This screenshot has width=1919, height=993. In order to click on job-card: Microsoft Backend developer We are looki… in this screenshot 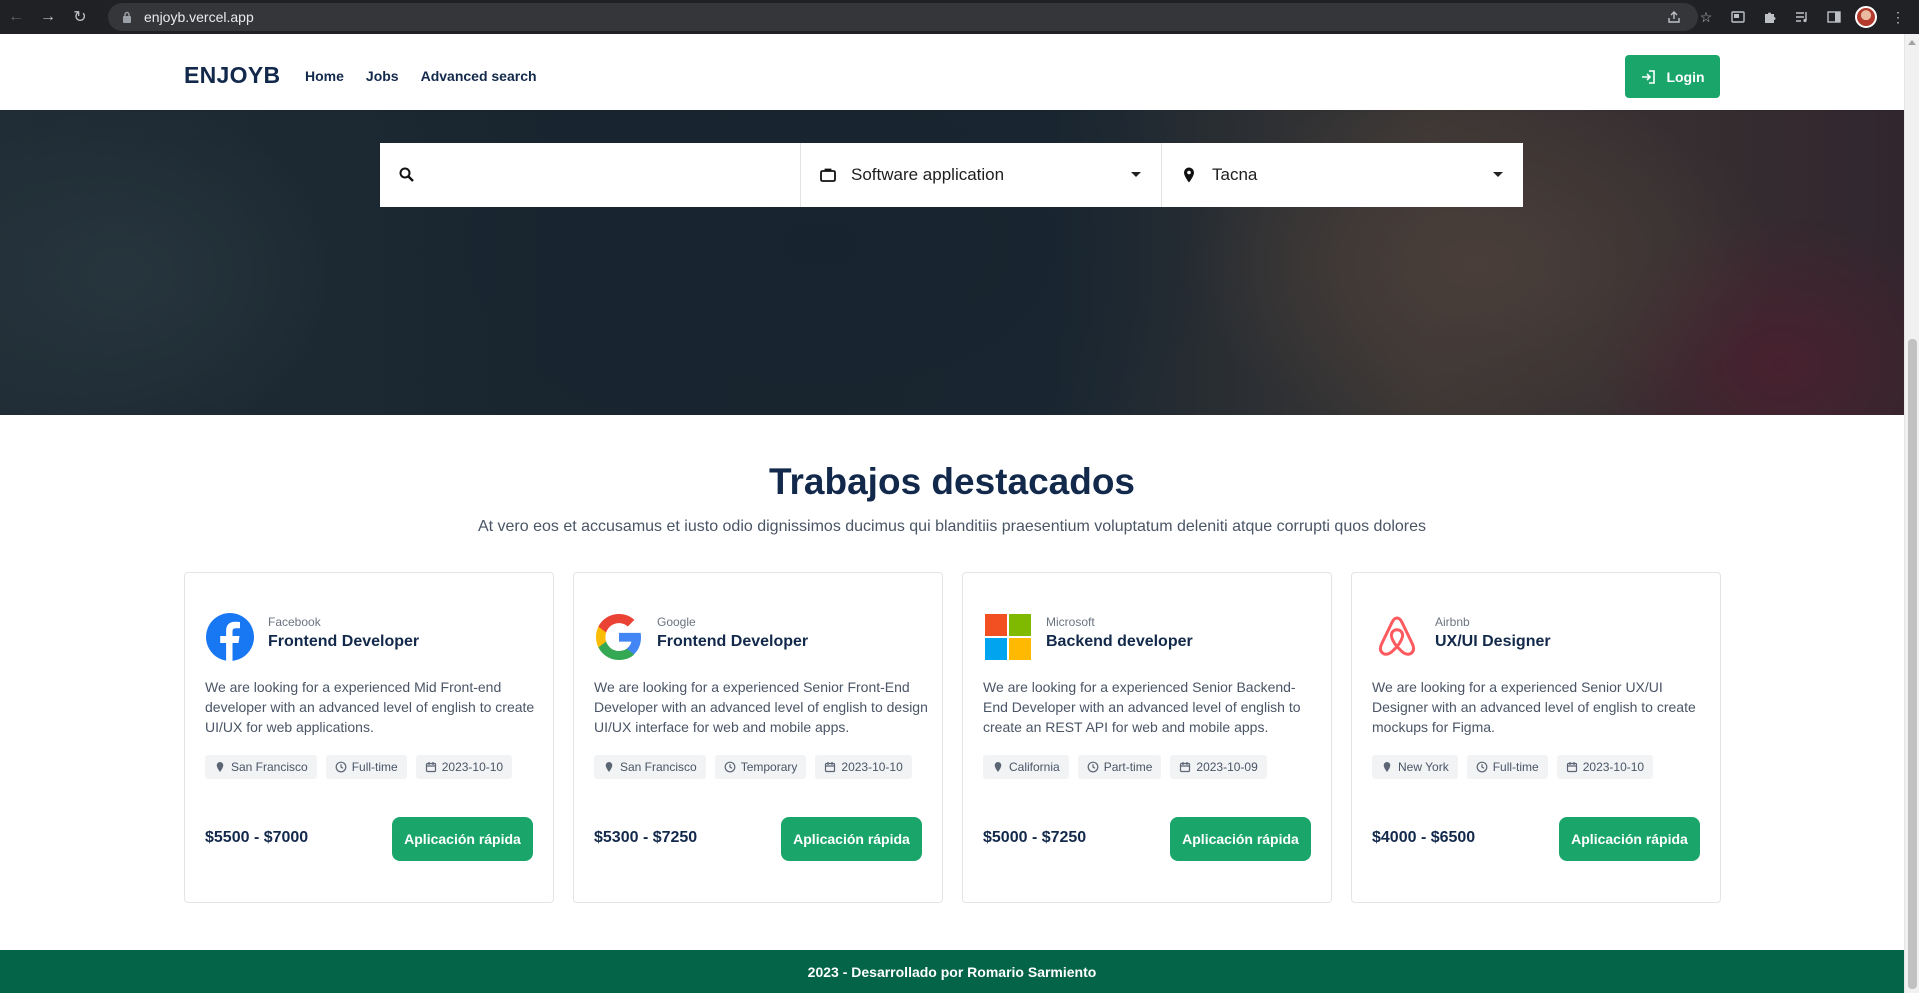, I will do `click(1147, 737)`.